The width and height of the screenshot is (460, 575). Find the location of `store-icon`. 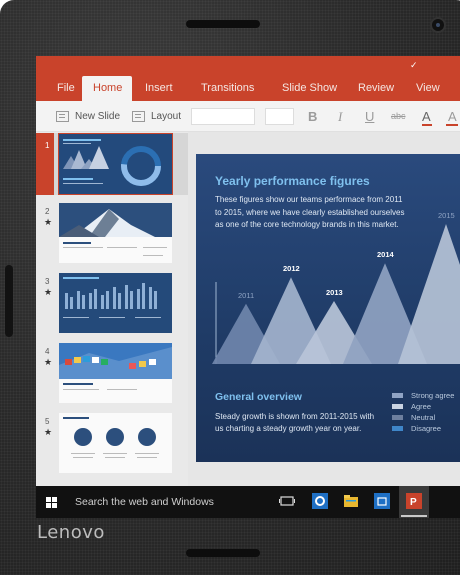

store-icon is located at coordinates (382, 501).